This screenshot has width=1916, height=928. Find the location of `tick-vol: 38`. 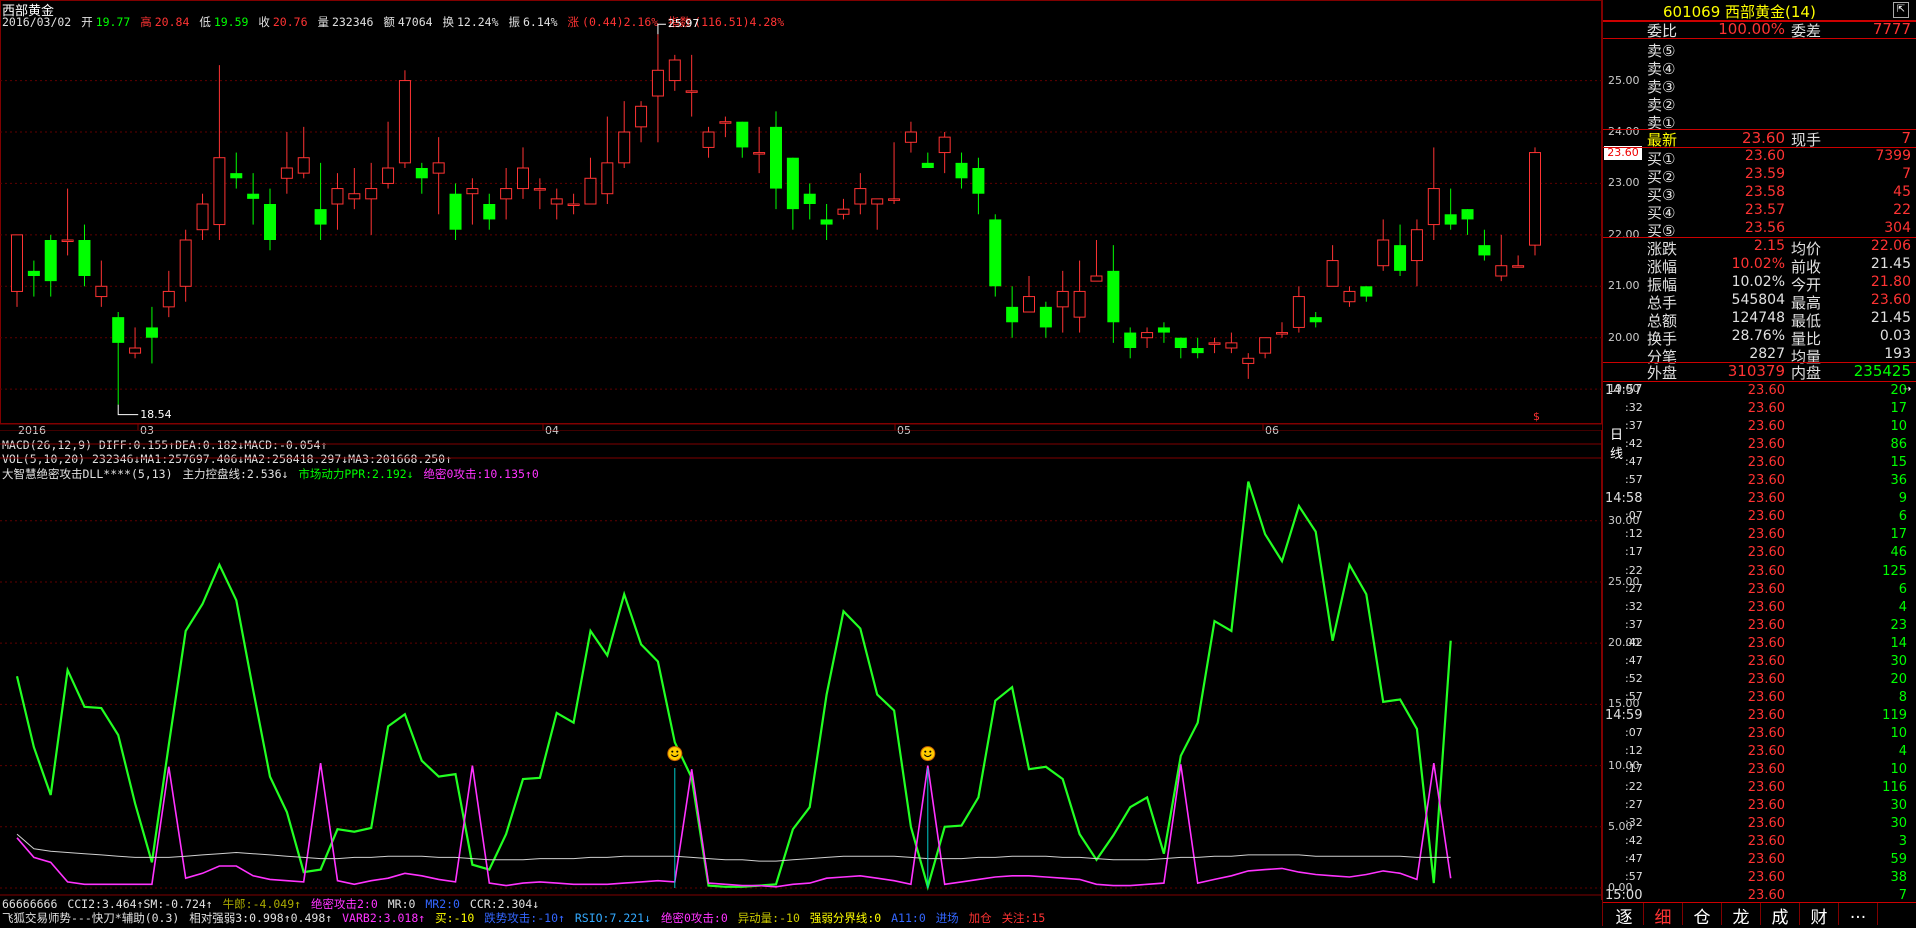

tick-vol: 38 is located at coordinates (1898, 878).